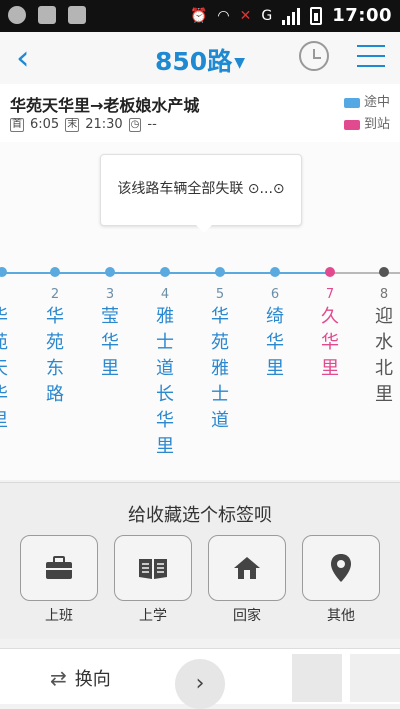 Image resolution: width=400 pixels, height=709 pixels. Describe the element at coordinates (376, 102) in the screenshot. I see `legend-enroute: 途中` at that location.